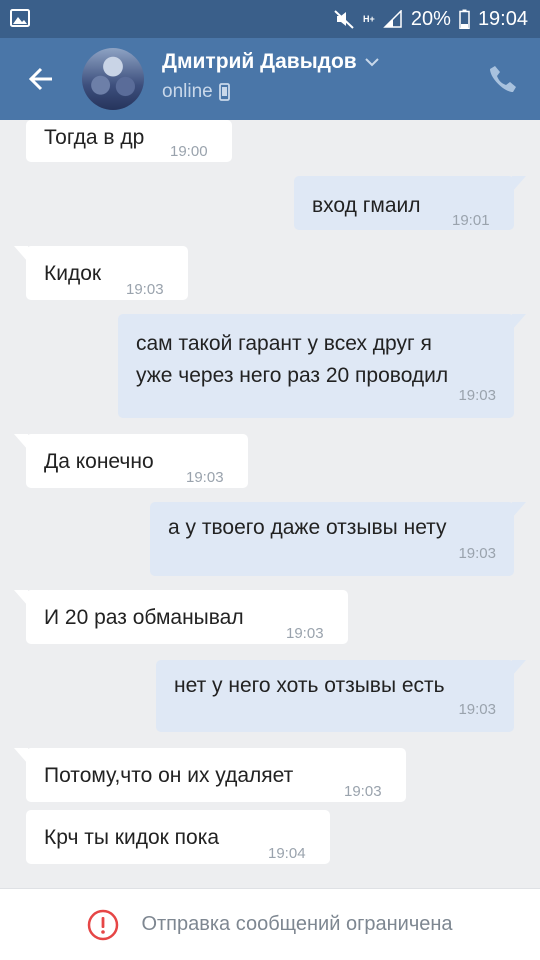  Describe the element at coordinates (224, 92) in the screenshot. I see `phone-online-icon` at that location.